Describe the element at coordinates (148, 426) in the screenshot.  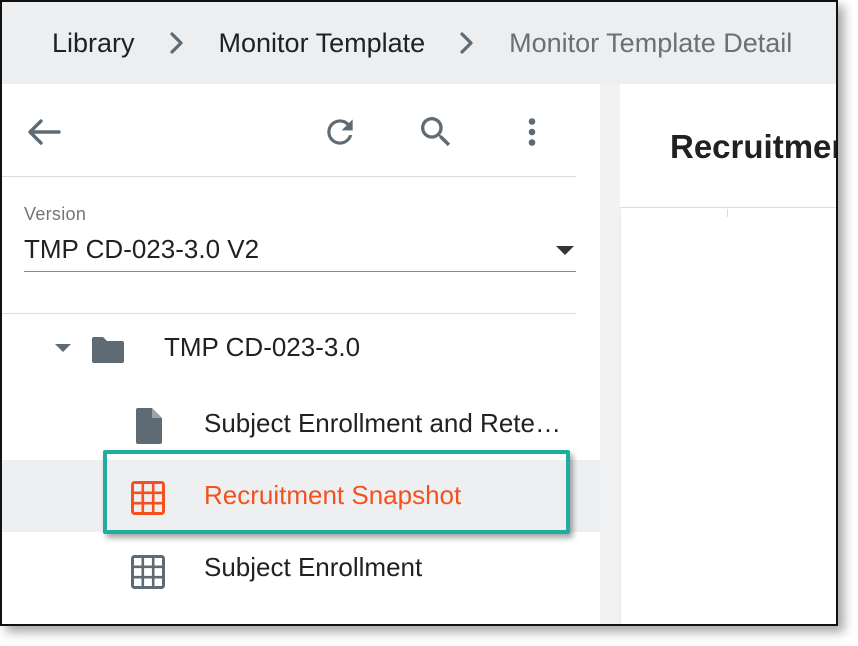
I see `document-icon` at that location.